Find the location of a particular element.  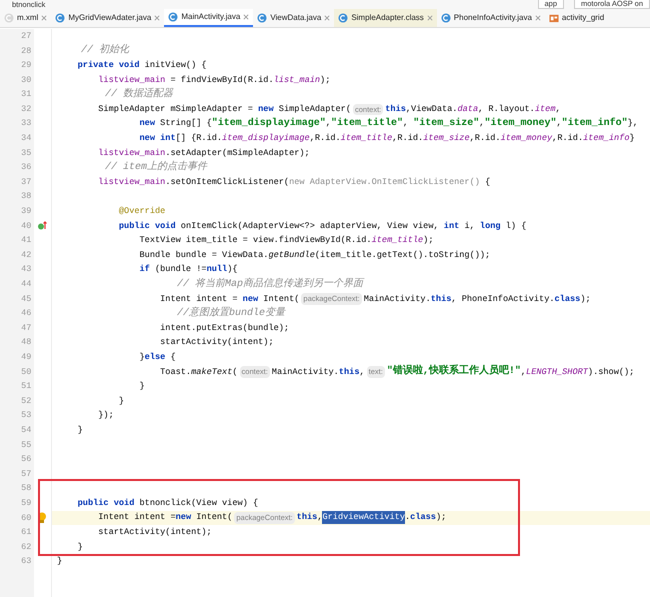

editor-tab: ViewData.java is located at coordinates (293, 18).